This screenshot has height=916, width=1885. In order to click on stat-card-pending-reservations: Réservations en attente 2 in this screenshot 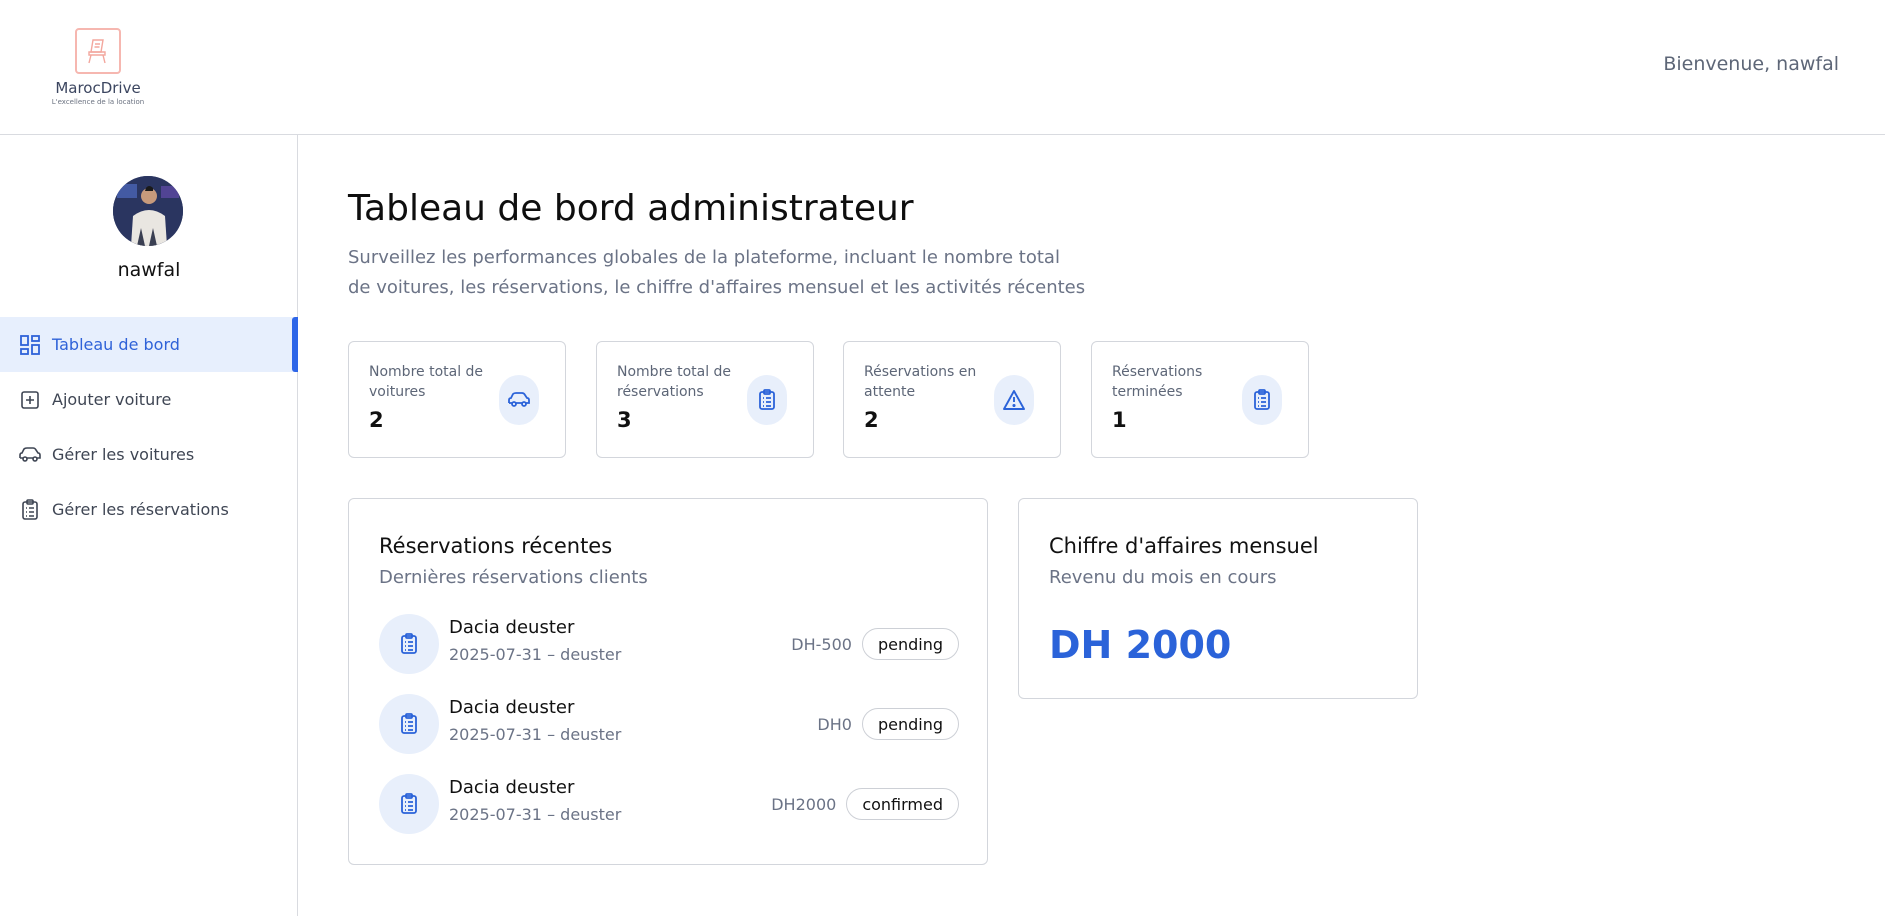, I will do `click(952, 399)`.